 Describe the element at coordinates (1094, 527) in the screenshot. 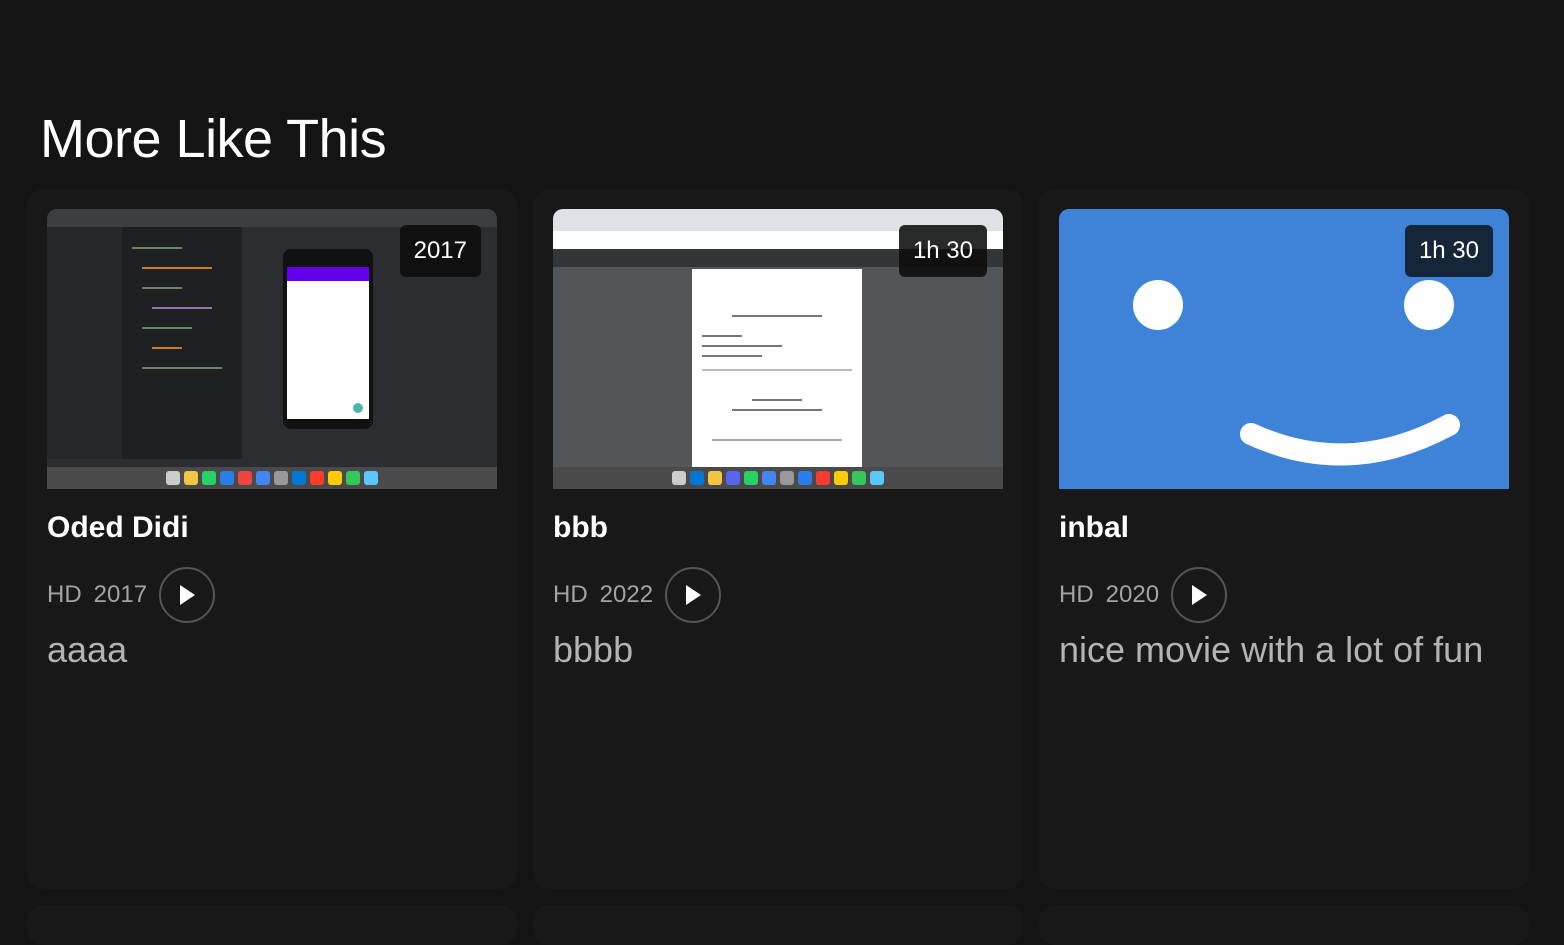

I see `card-title: inbal` at that location.